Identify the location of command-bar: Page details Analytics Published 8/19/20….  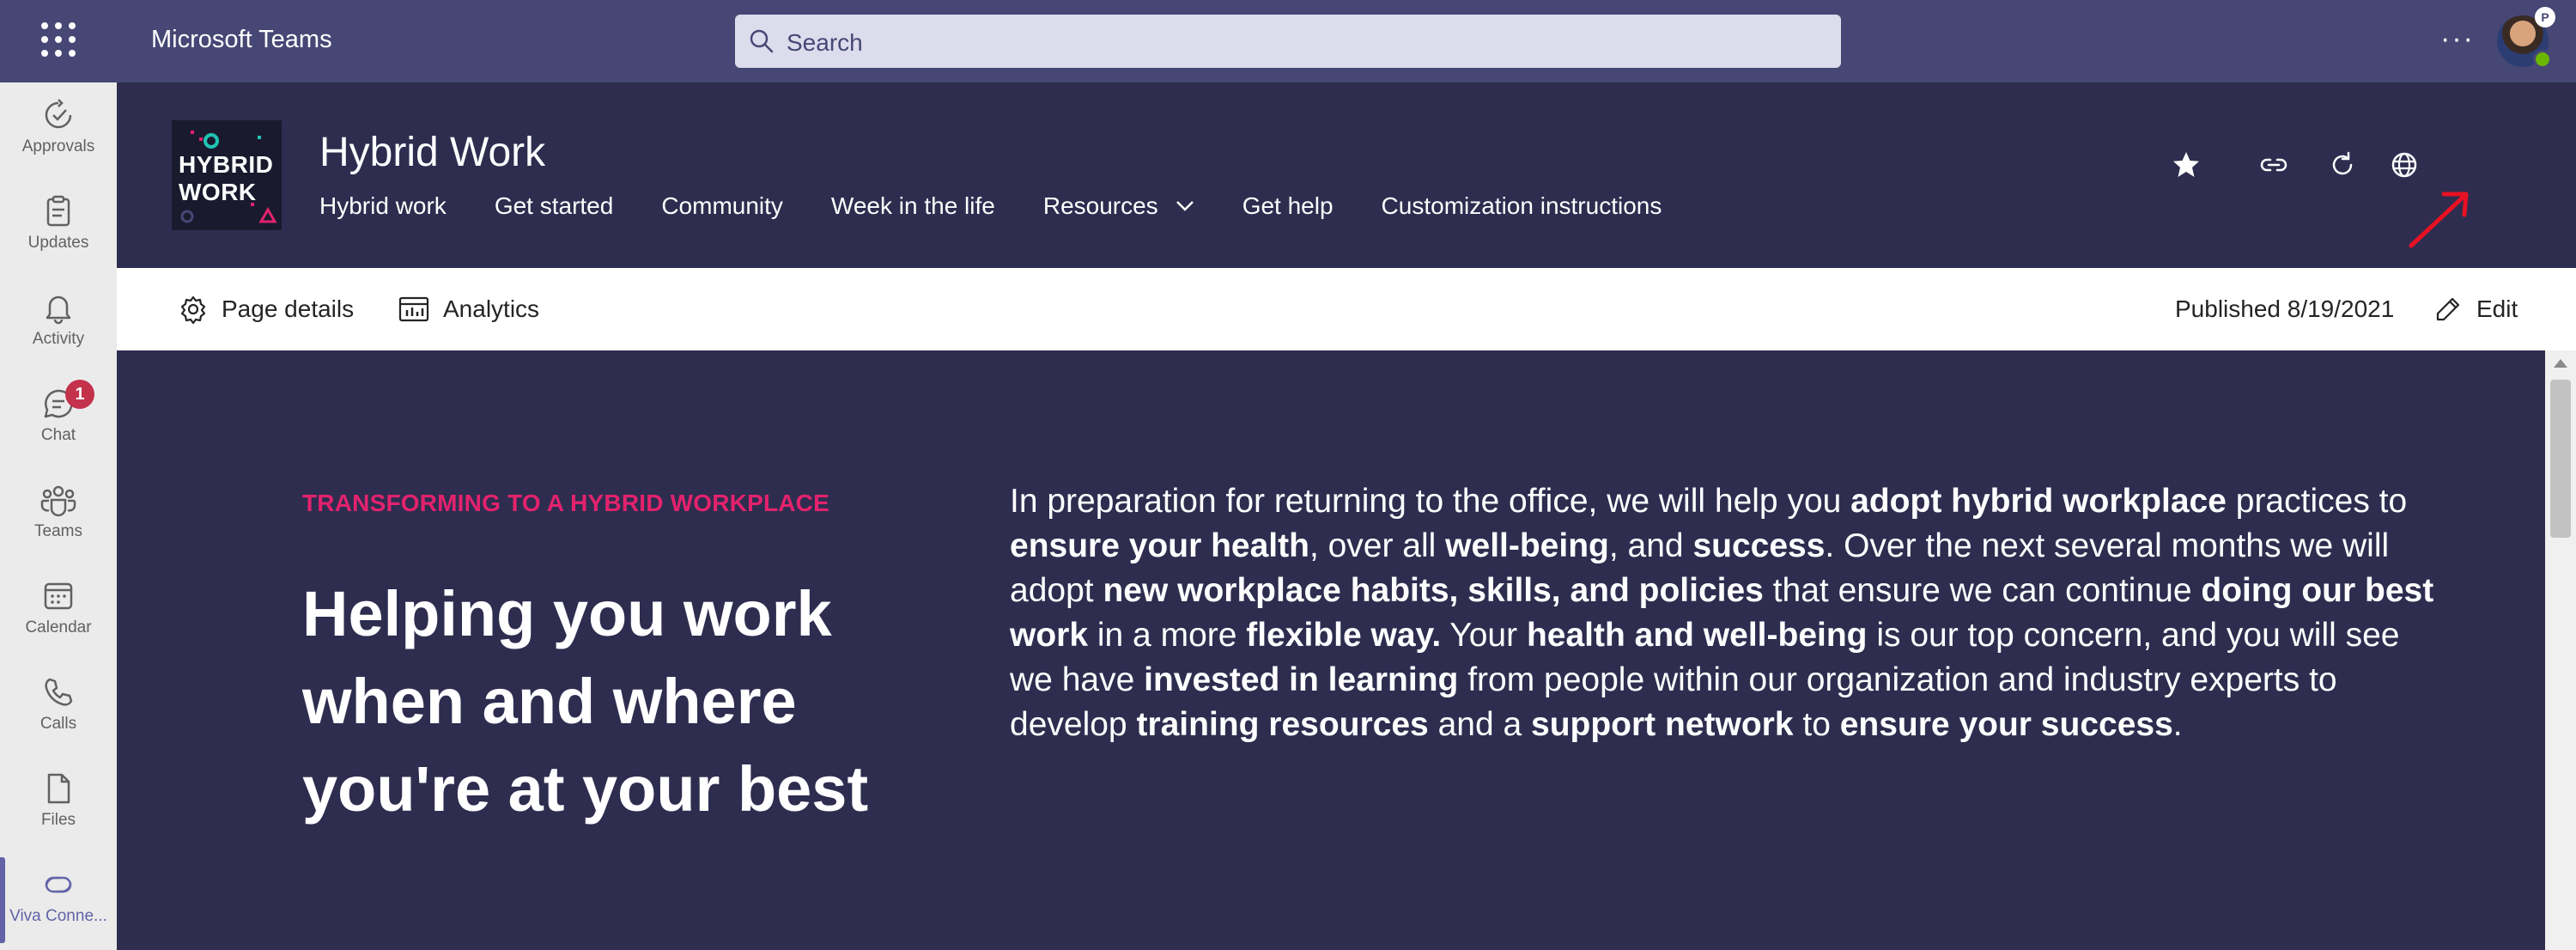
(1346, 309).